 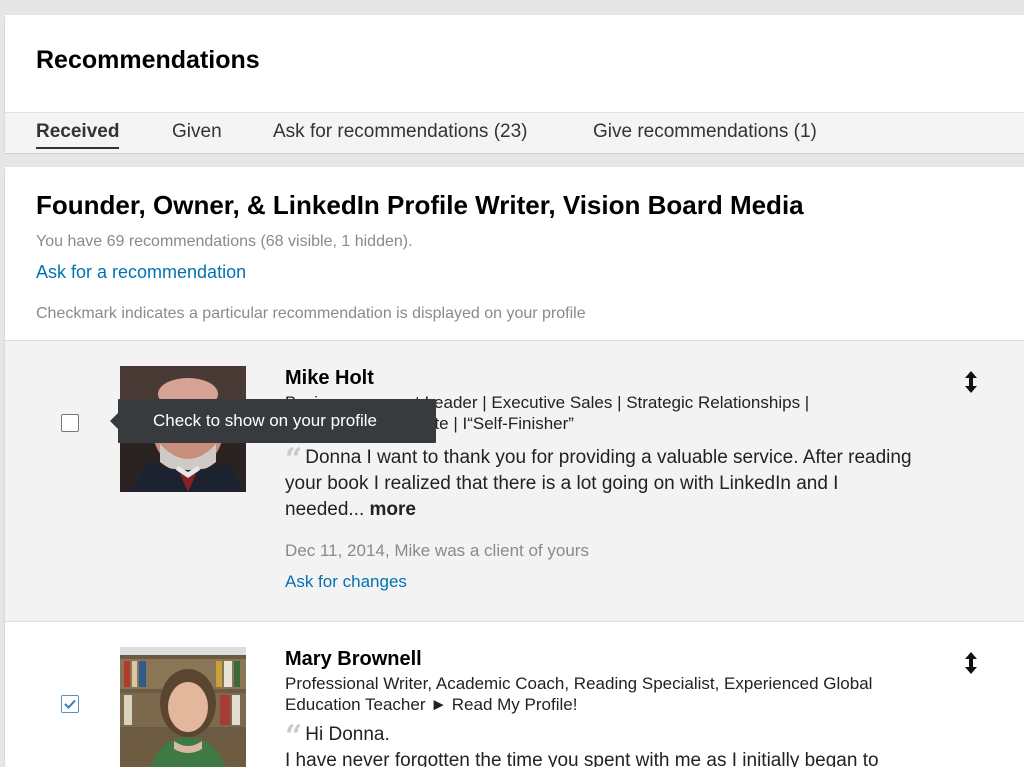 What do you see at coordinates (400, 134) in the screenshot?
I see `tab-ask-for-recommendations: Ask for recommendations (23)` at bounding box center [400, 134].